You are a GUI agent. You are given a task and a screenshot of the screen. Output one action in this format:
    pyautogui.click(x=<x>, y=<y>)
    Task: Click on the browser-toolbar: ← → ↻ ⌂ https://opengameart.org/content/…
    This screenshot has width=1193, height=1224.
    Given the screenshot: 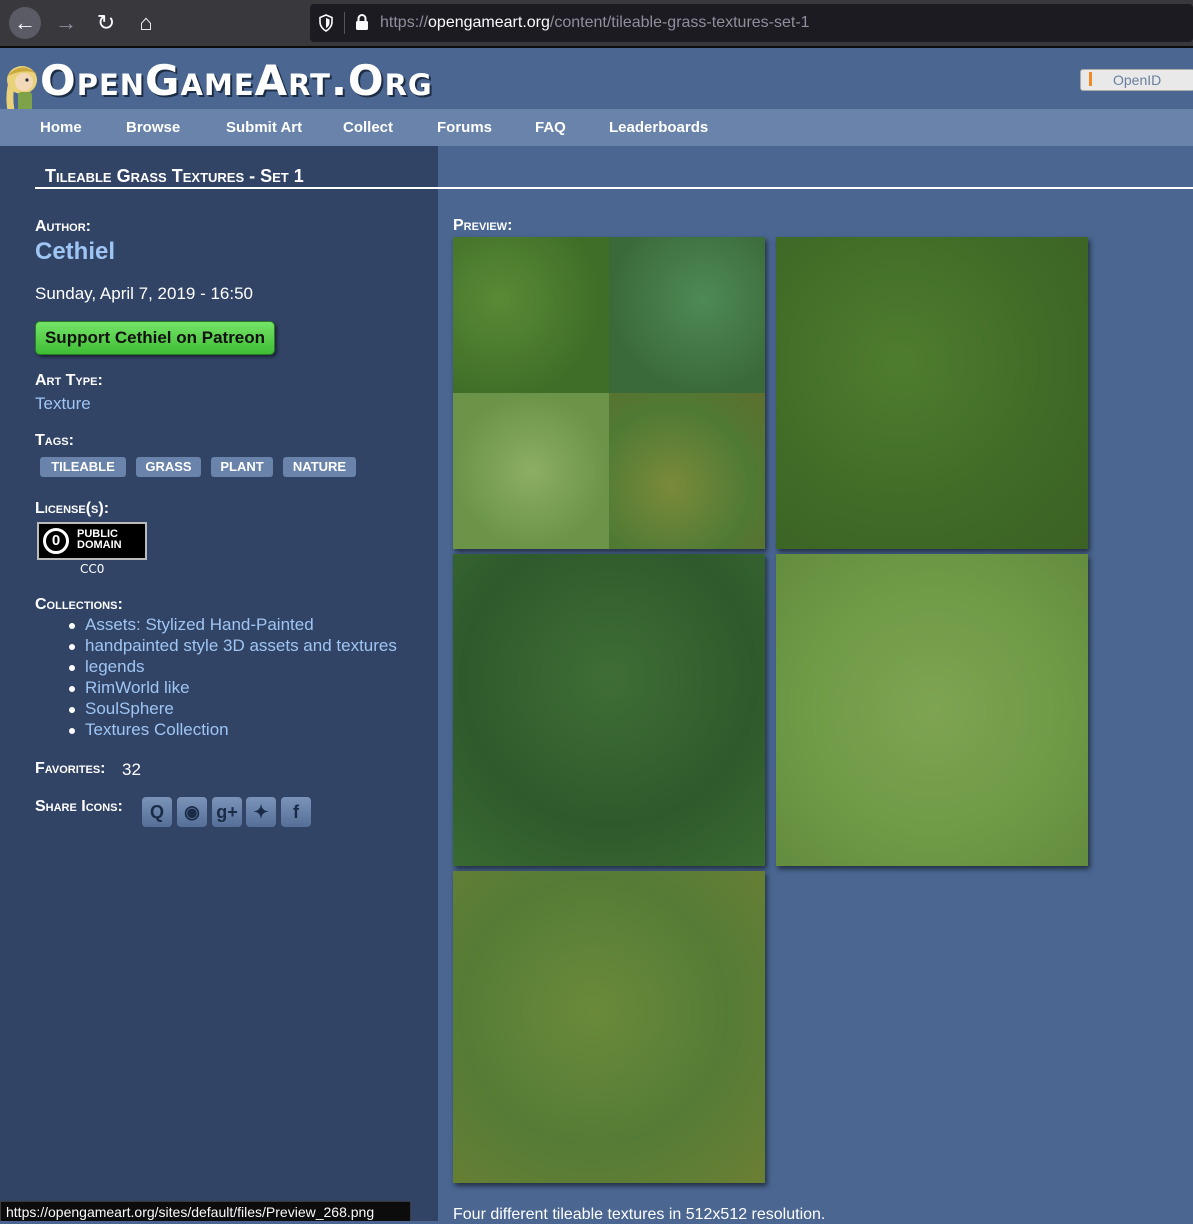 What is the action you would take?
    pyautogui.click(x=596, y=23)
    